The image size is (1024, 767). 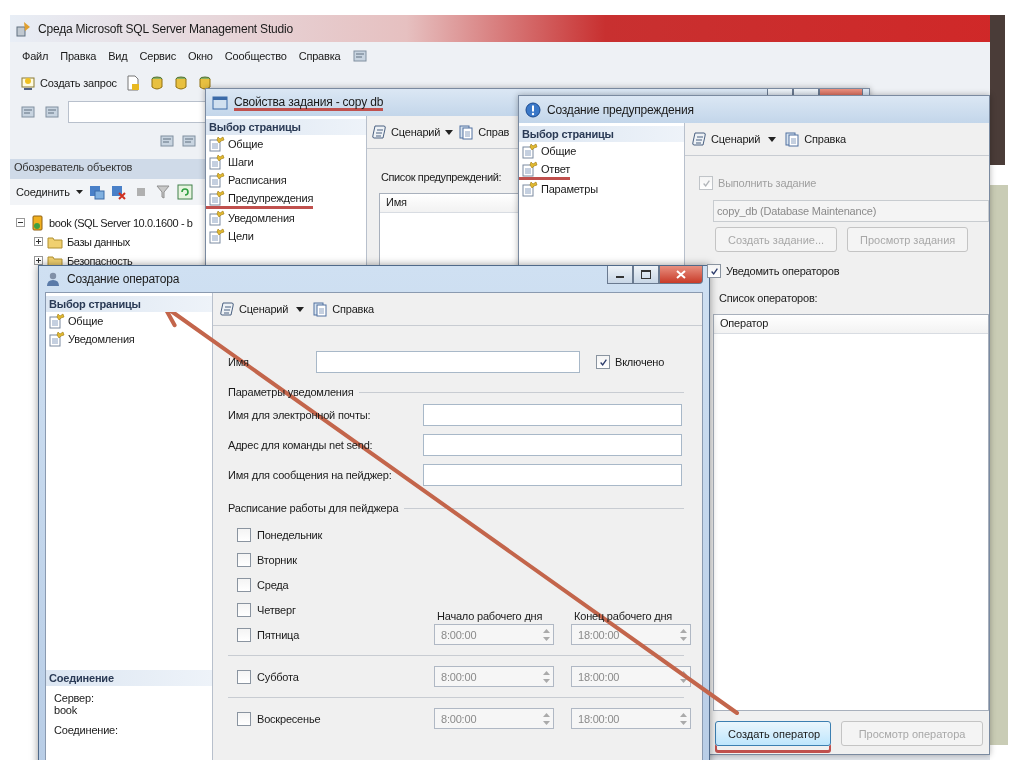 What do you see at coordinates (157, 55) in the screenshot?
I see `menu-item: Сервис` at bounding box center [157, 55].